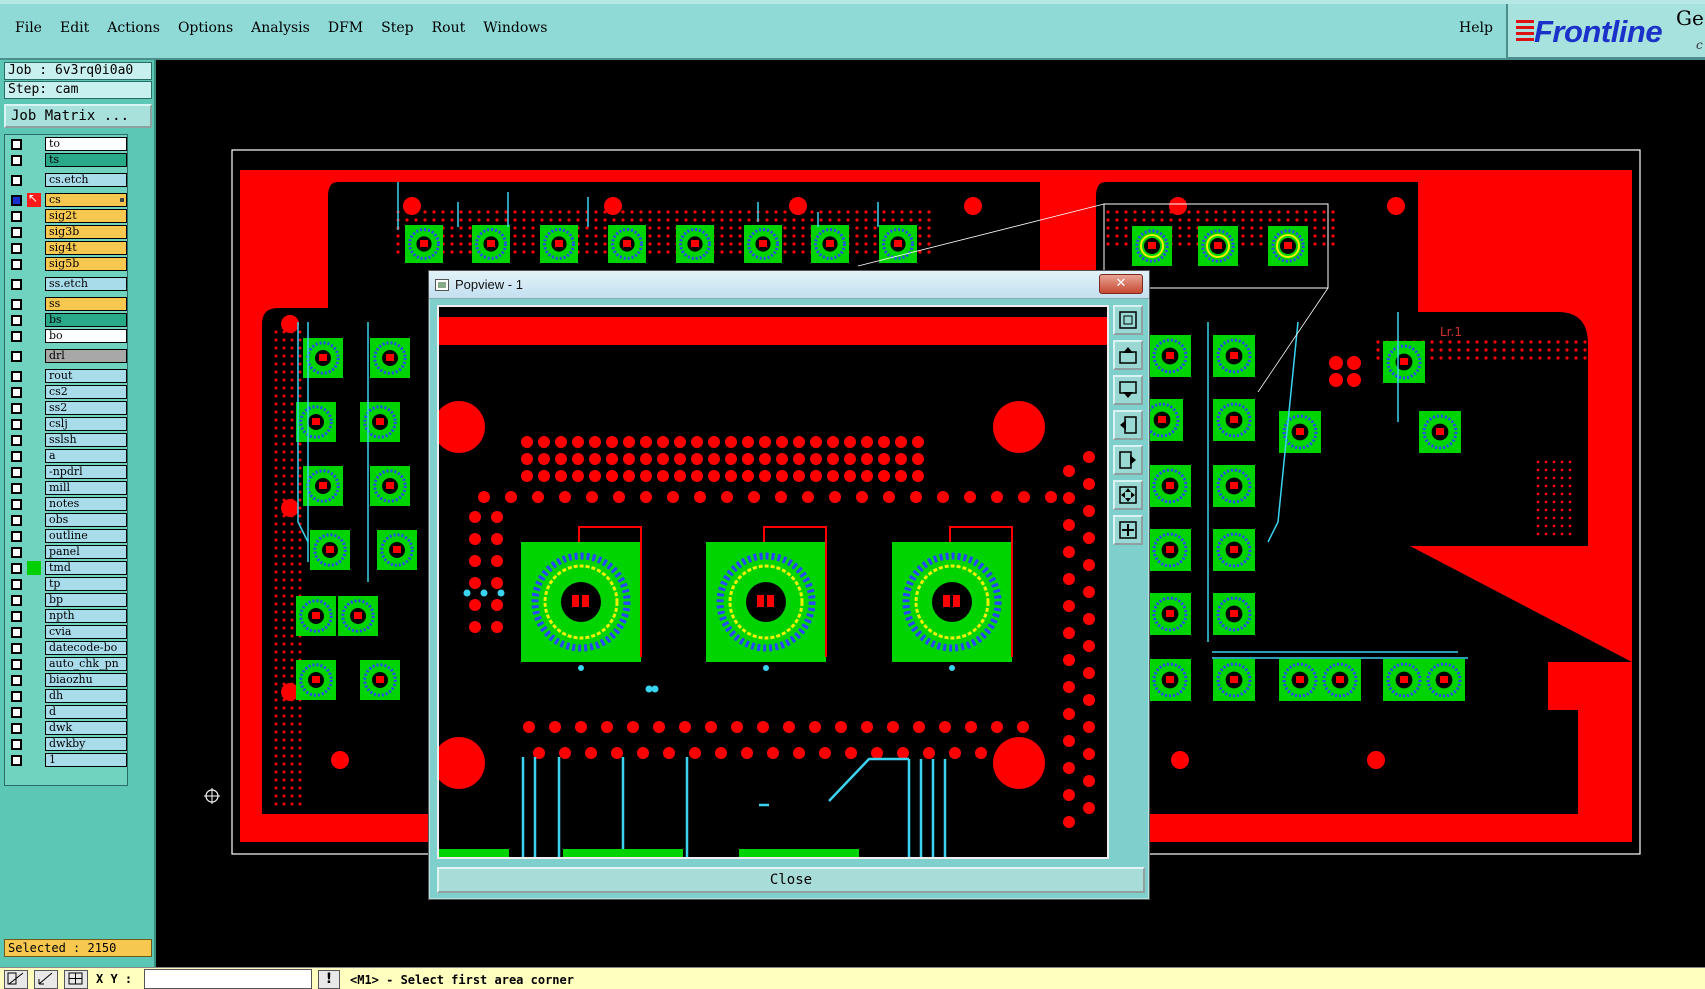 The width and height of the screenshot is (1705, 989). Describe the element at coordinates (67, 160) in the screenshot. I see `layer-row: ts` at that location.